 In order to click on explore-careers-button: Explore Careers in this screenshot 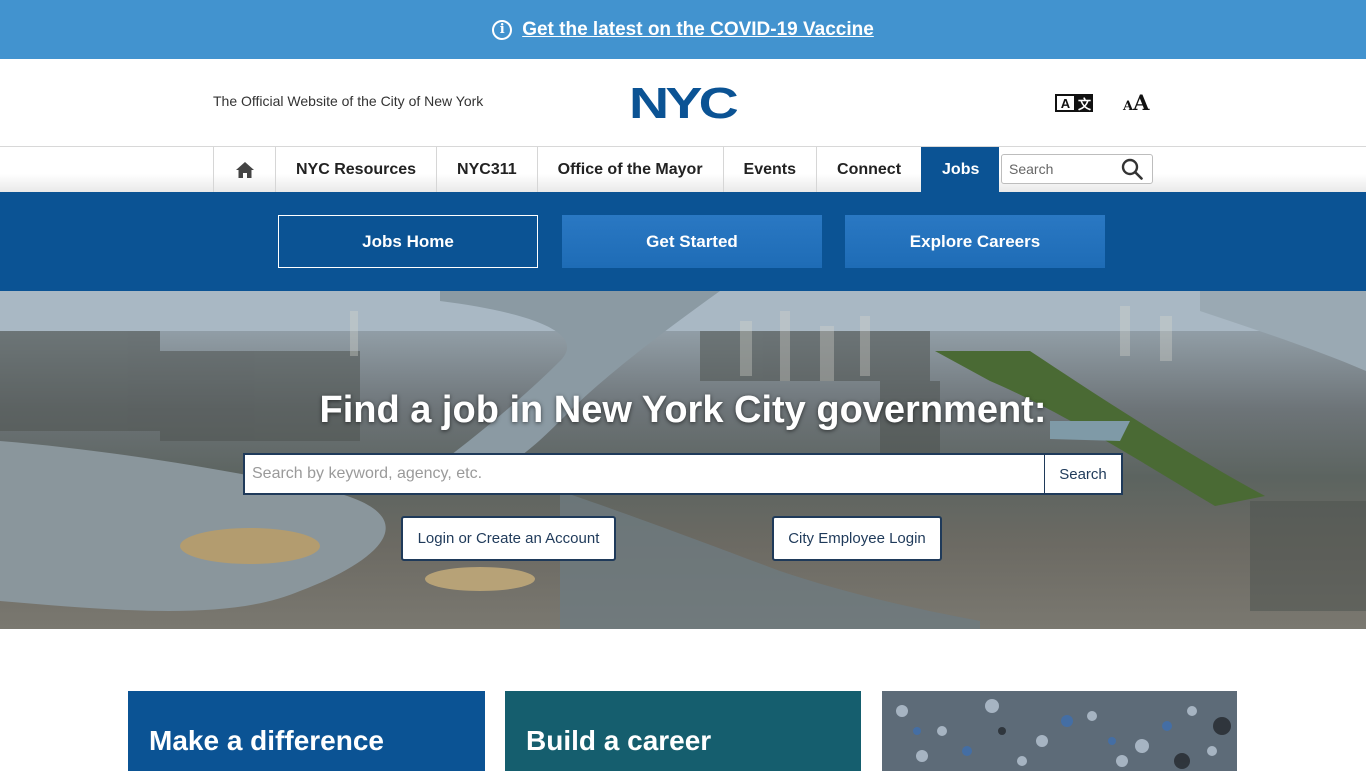, I will do `click(975, 241)`.